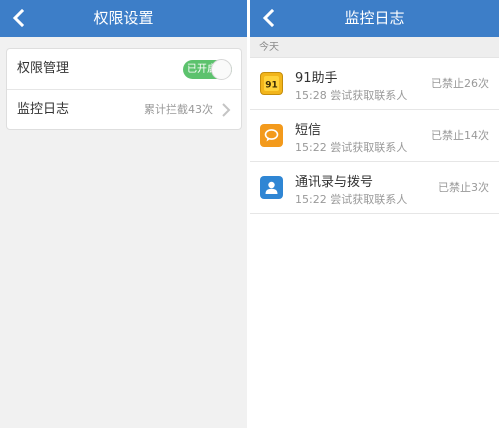  Describe the element at coordinates (308, 130) in the screenshot. I see `app-name: 短信` at that location.